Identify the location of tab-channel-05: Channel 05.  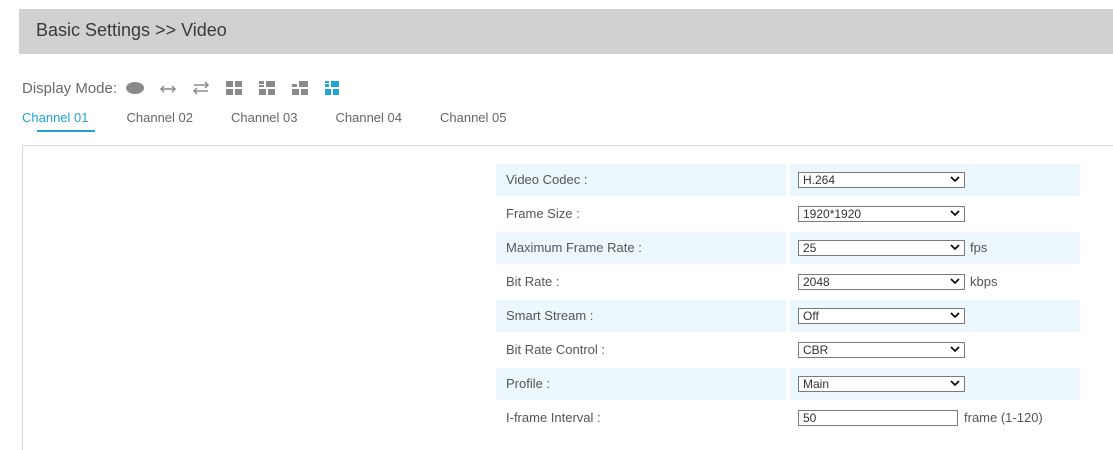
(473, 120).